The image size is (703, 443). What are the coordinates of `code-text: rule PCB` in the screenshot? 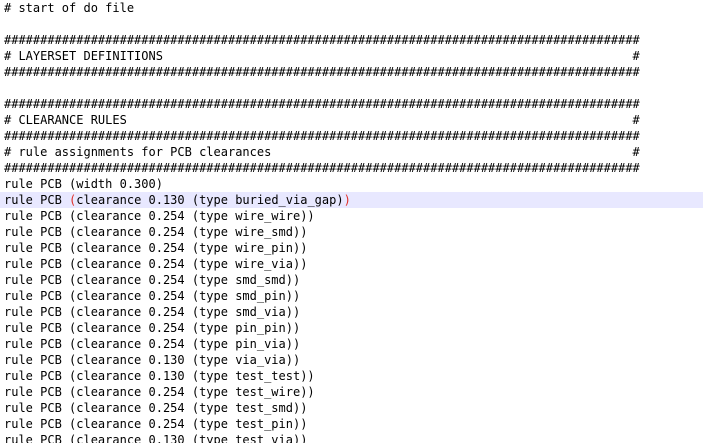 It's located at (37, 200).